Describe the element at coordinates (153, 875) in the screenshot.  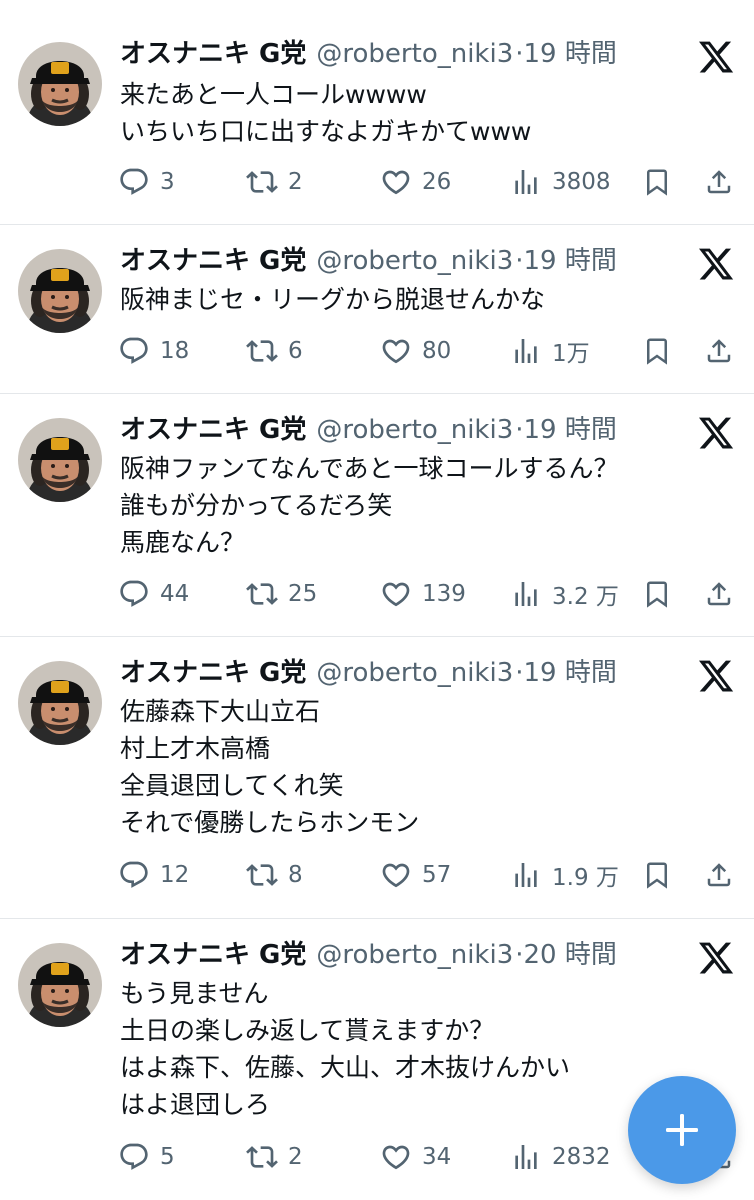
I see `reply-button: 12` at that location.